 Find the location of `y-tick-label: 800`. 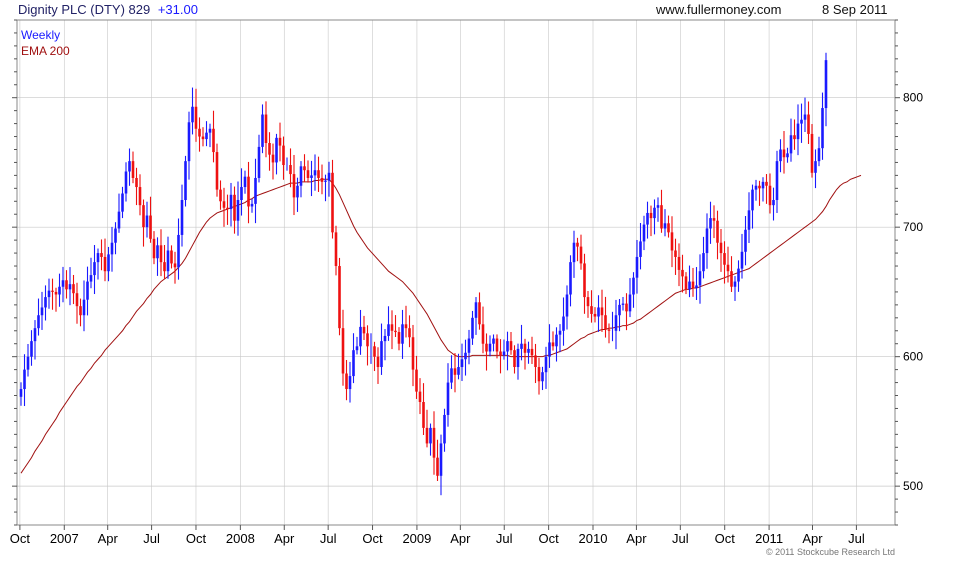

y-tick-label: 800 is located at coordinates (913, 98).